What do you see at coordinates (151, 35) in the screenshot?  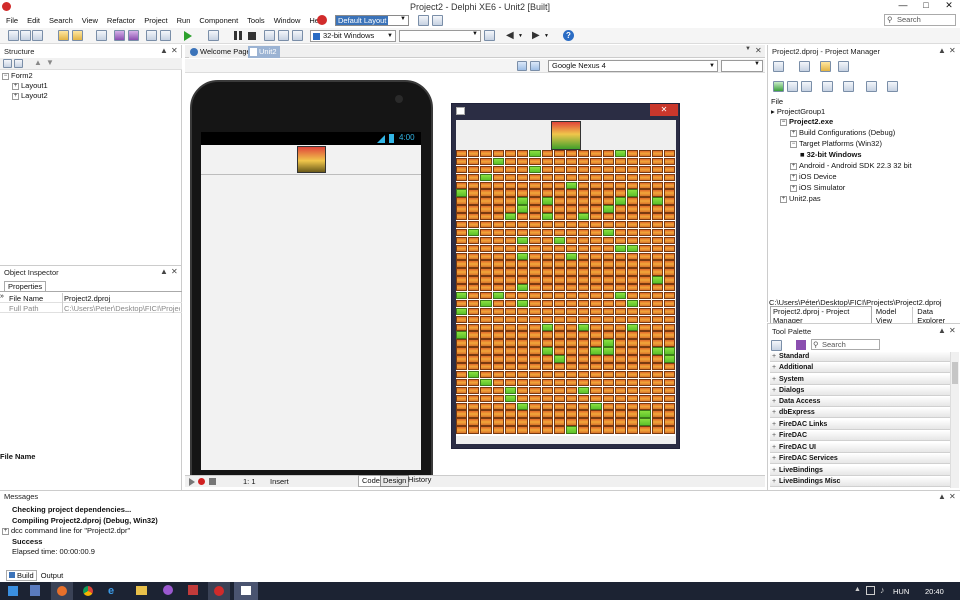 I see `add-file-icon` at bounding box center [151, 35].